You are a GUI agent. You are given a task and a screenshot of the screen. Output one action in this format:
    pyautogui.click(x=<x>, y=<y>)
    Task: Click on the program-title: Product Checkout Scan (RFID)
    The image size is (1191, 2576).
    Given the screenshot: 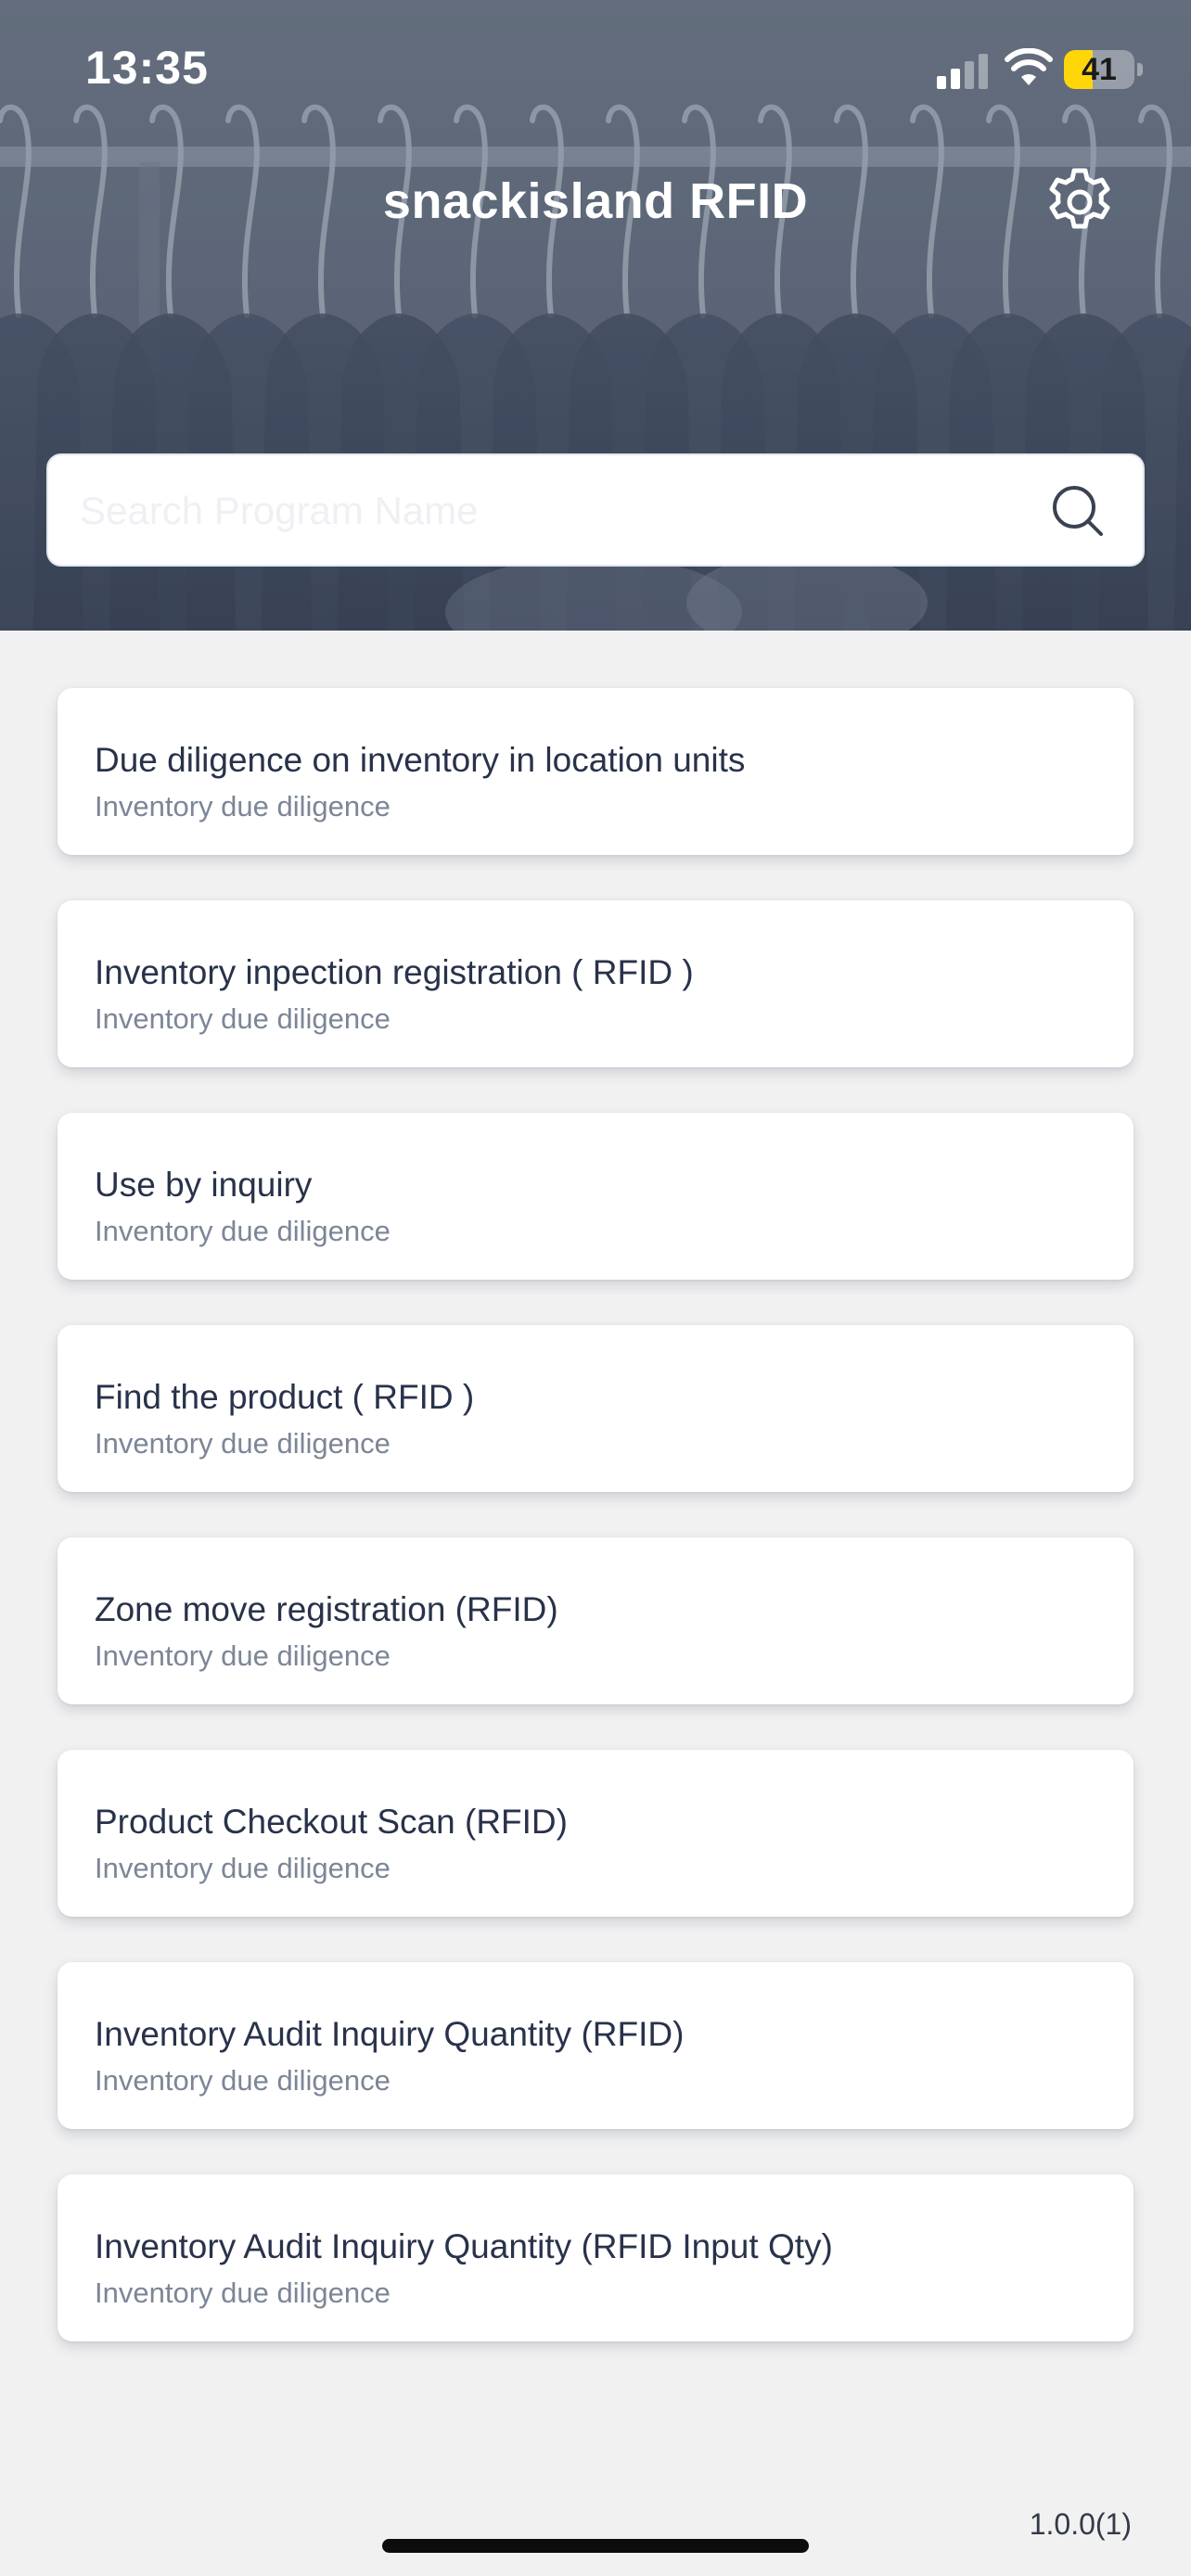 What is the action you would take?
    pyautogui.click(x=331, y=1822)
    